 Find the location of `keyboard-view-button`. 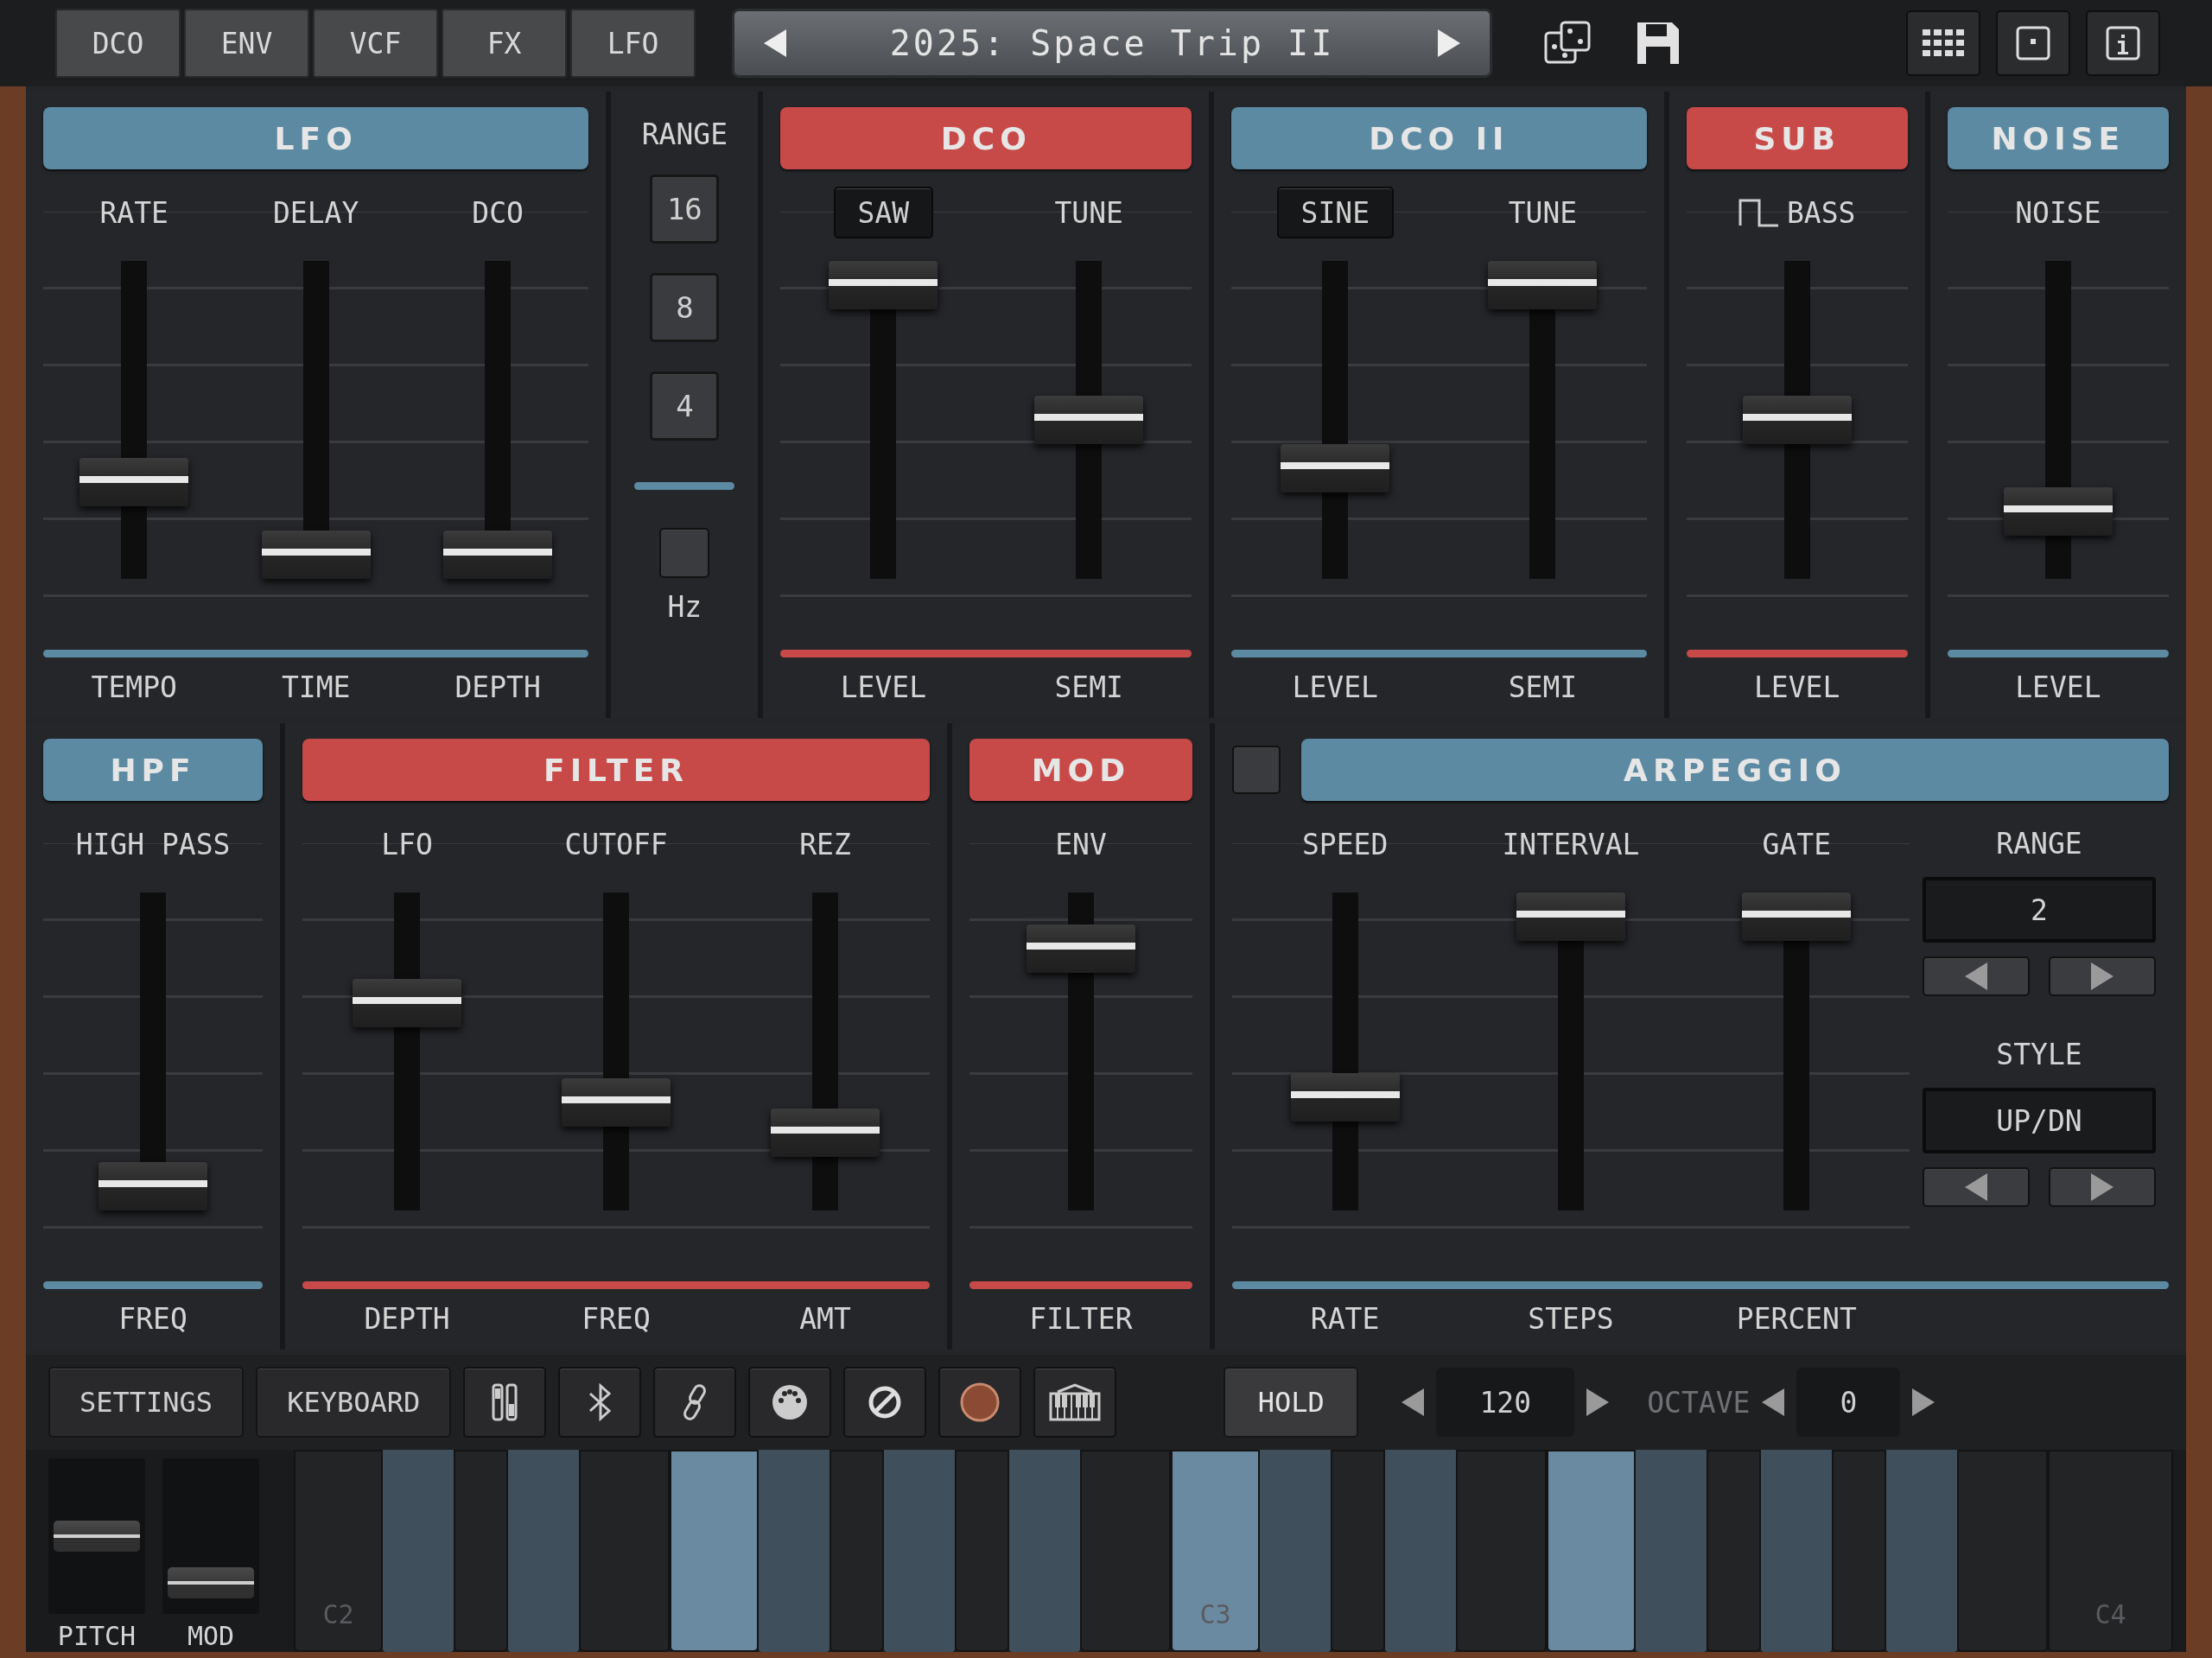

keyboard-view-button is located at coordinates (1075, 1402).